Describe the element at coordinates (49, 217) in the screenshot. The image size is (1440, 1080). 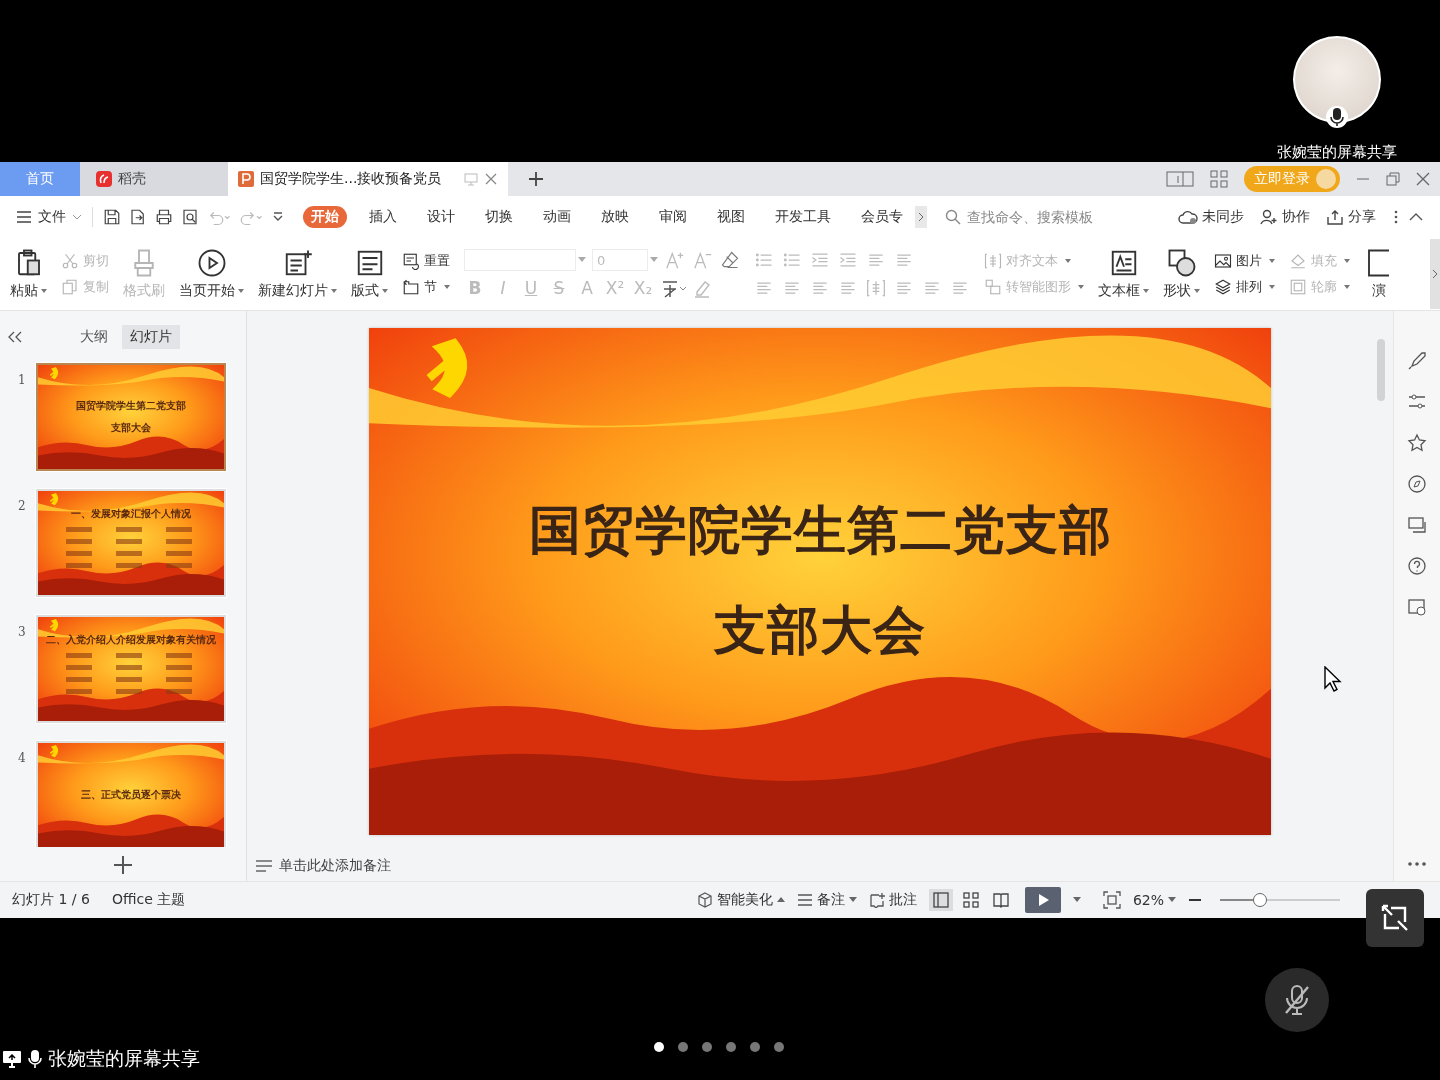
I see `file-menu: 文件` at that location.